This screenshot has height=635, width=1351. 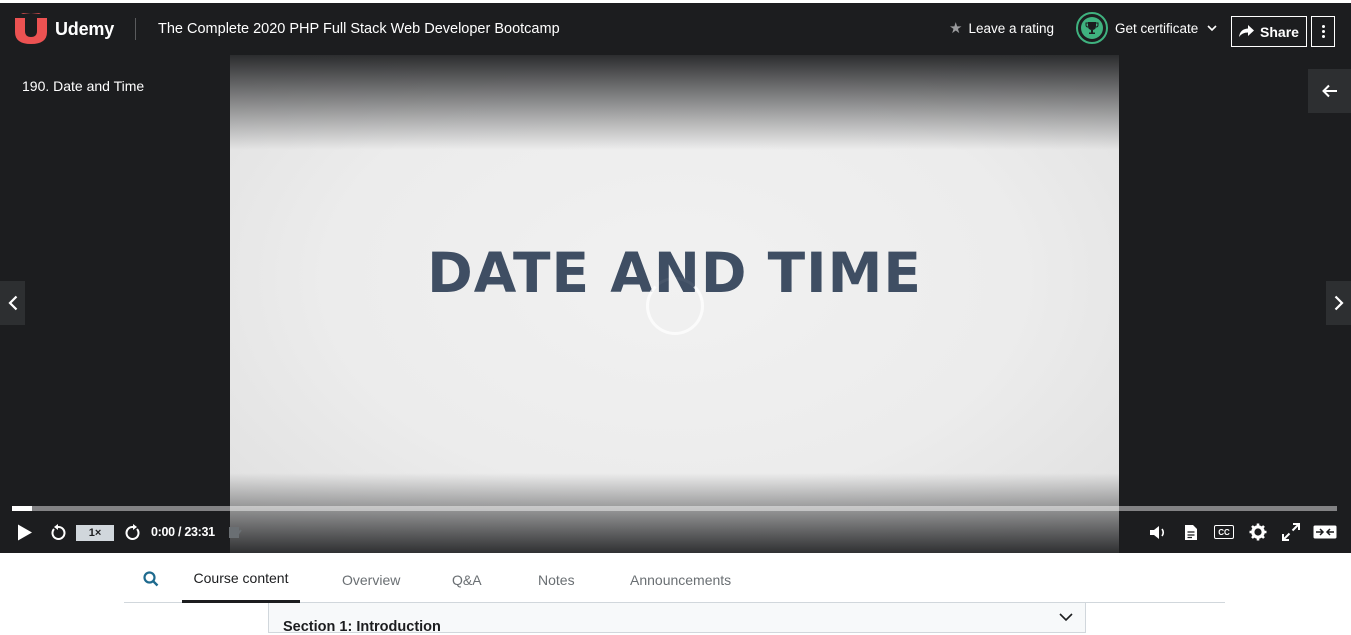 I want to click on udemy-logo: Udemy, so click(x=63, y=29).